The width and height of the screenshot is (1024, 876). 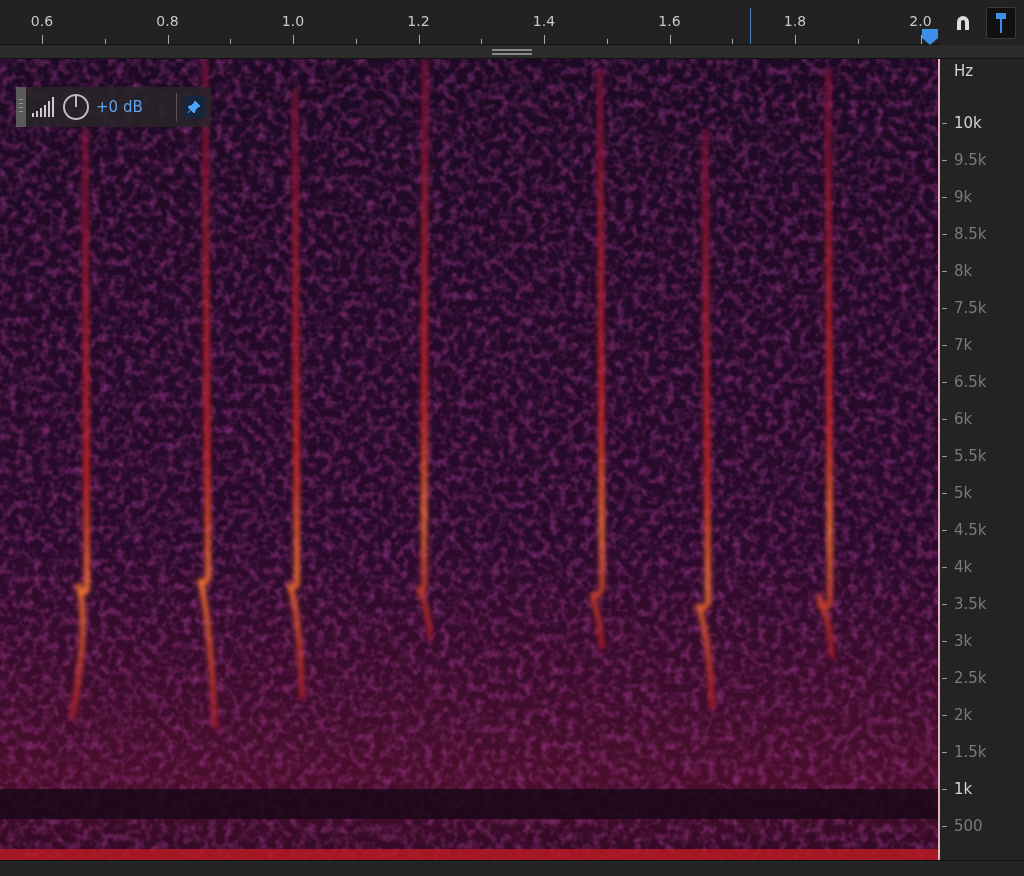 What do you see at coordinates (970, 234) in the screenshot?
I see `frequency-label: 8.5k` at bounding box center [970, 234].